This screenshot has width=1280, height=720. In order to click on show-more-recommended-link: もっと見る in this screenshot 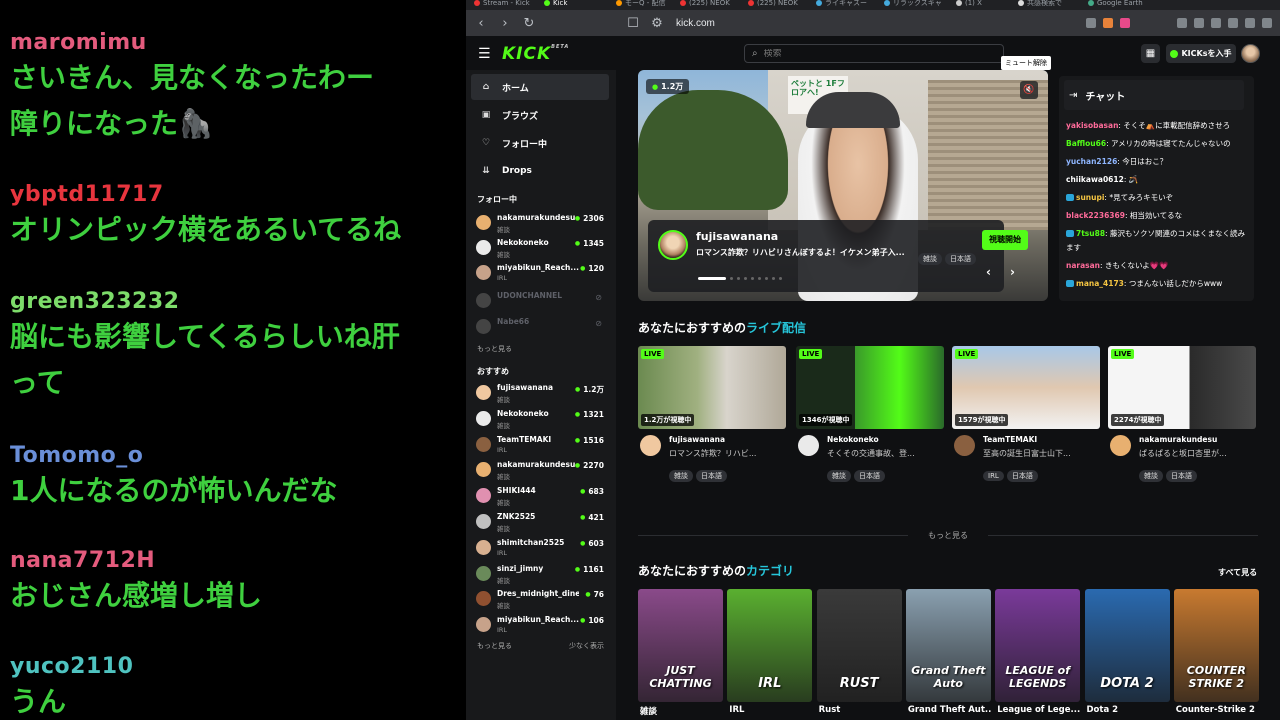, I will do `click(494, 646)`.